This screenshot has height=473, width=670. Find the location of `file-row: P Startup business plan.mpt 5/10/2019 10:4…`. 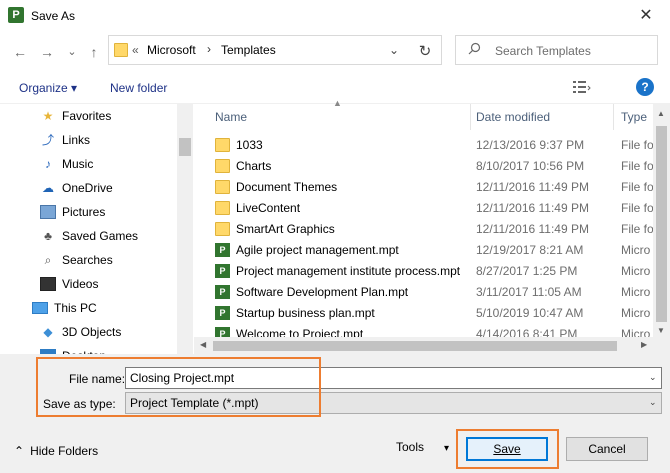

file-row: P Startup business plan.mpt 5/10/2019 10:4… is located at coordinates (435, 313).